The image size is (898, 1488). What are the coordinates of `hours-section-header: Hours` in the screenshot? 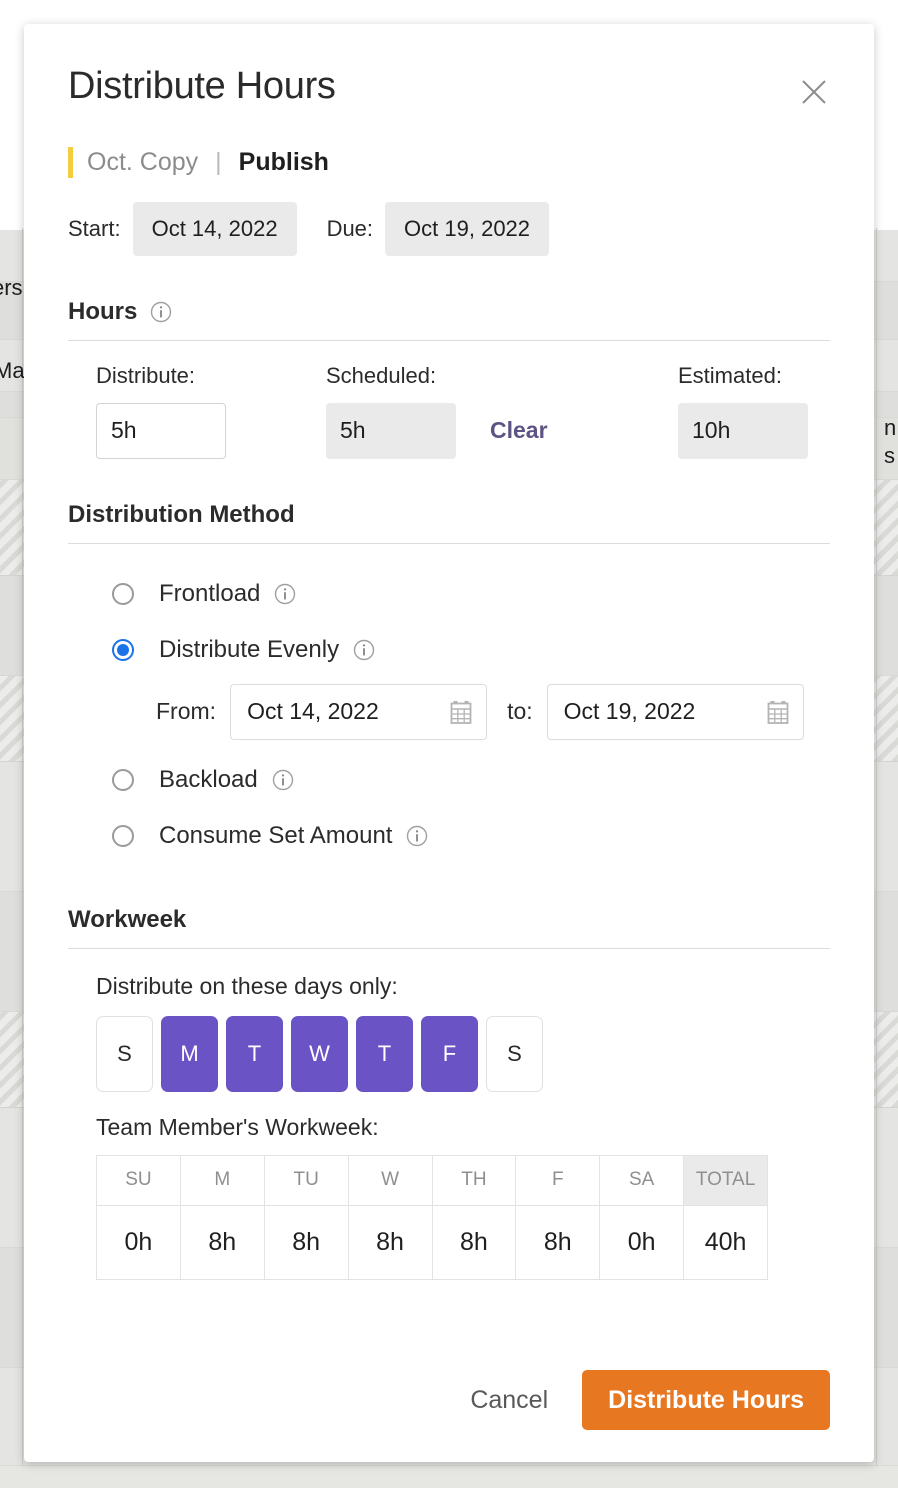 It's located at (449, 319).